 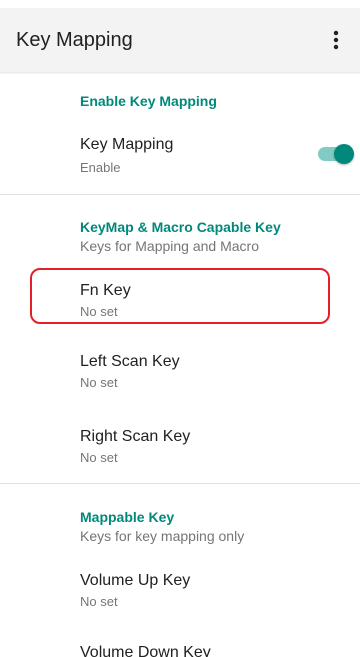 What do you see at coordinates (180, 227) in the screenshot?
I see `category-keymap-macro: KeyMap & Macro Capable Key` at bounding box center [180, 227].